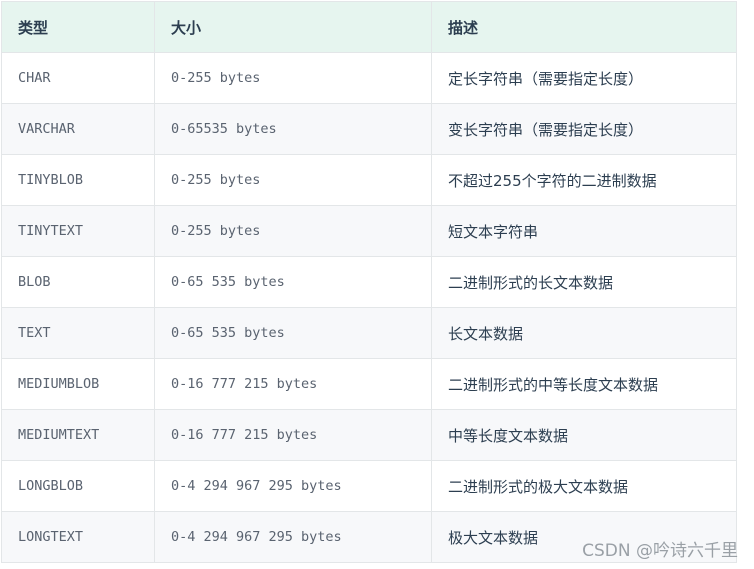 Image resolution: width=754 pixels, height=569 pixels. What do you see at coordinates (584, 180) in the screenshot?
I see `description-cell: 不超过255个字符的二进制数据` at bounding box center [584, 180].